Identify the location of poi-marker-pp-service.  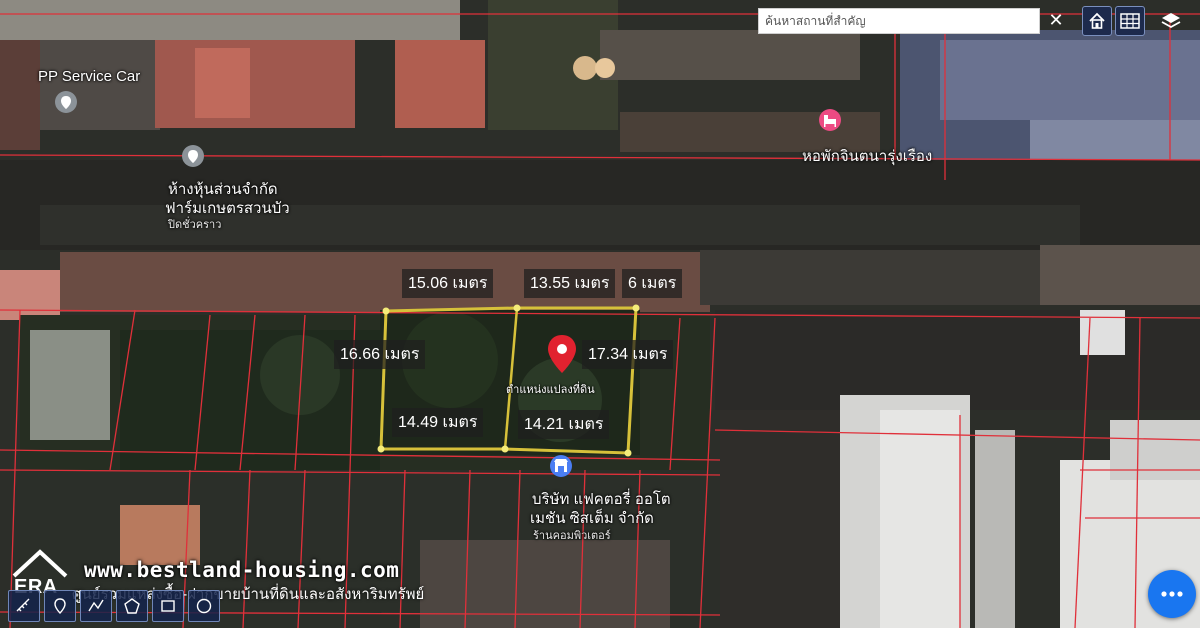
(66, 102).